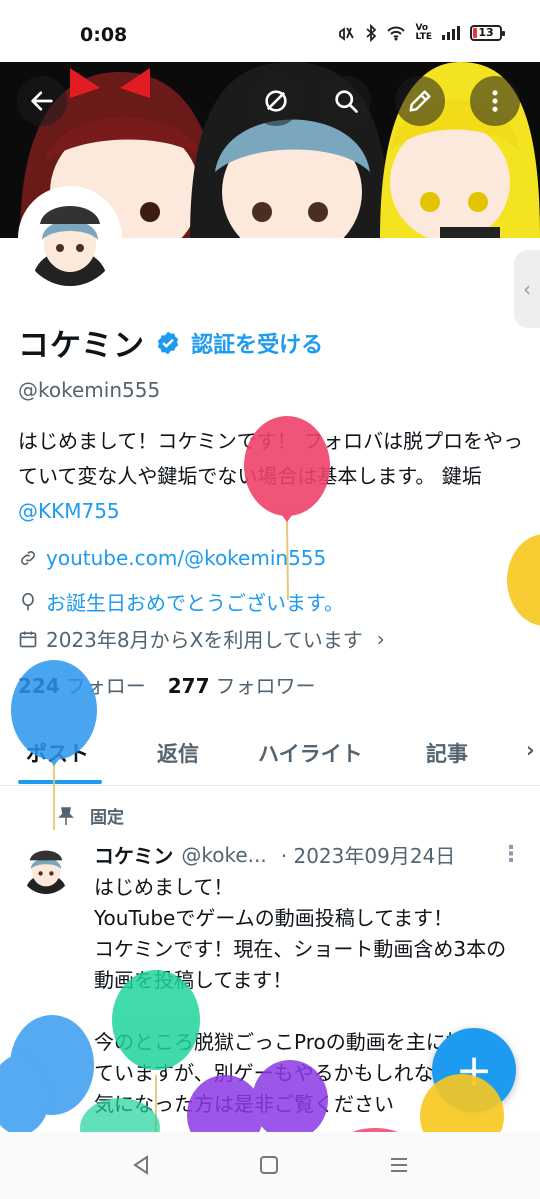 The image size is (540, 1199). Describe the element at coordinates (82, 346) in the screenshot. I see `profile-name: コケミン` at that location.